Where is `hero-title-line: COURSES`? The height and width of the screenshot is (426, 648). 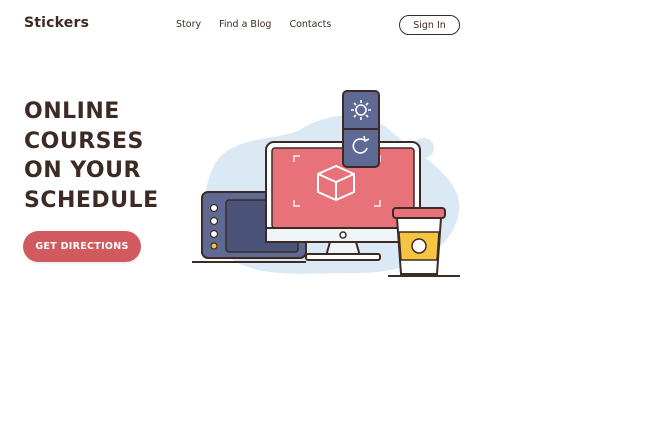
hero-title-line: COURSES is located at coordinates (84, 141).